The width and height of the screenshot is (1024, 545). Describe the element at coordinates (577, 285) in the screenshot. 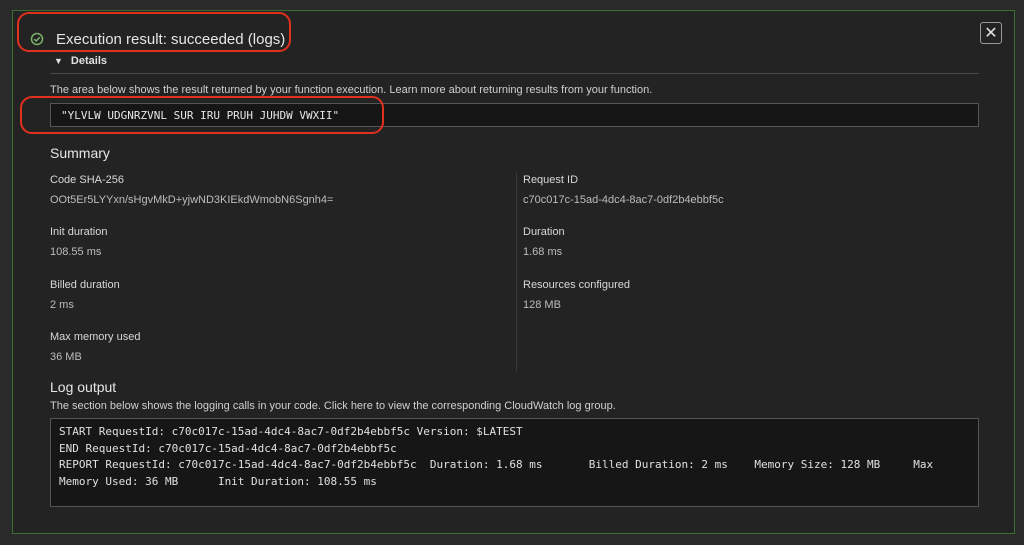

I see `resources-configured-label: Resources configured` at that location.